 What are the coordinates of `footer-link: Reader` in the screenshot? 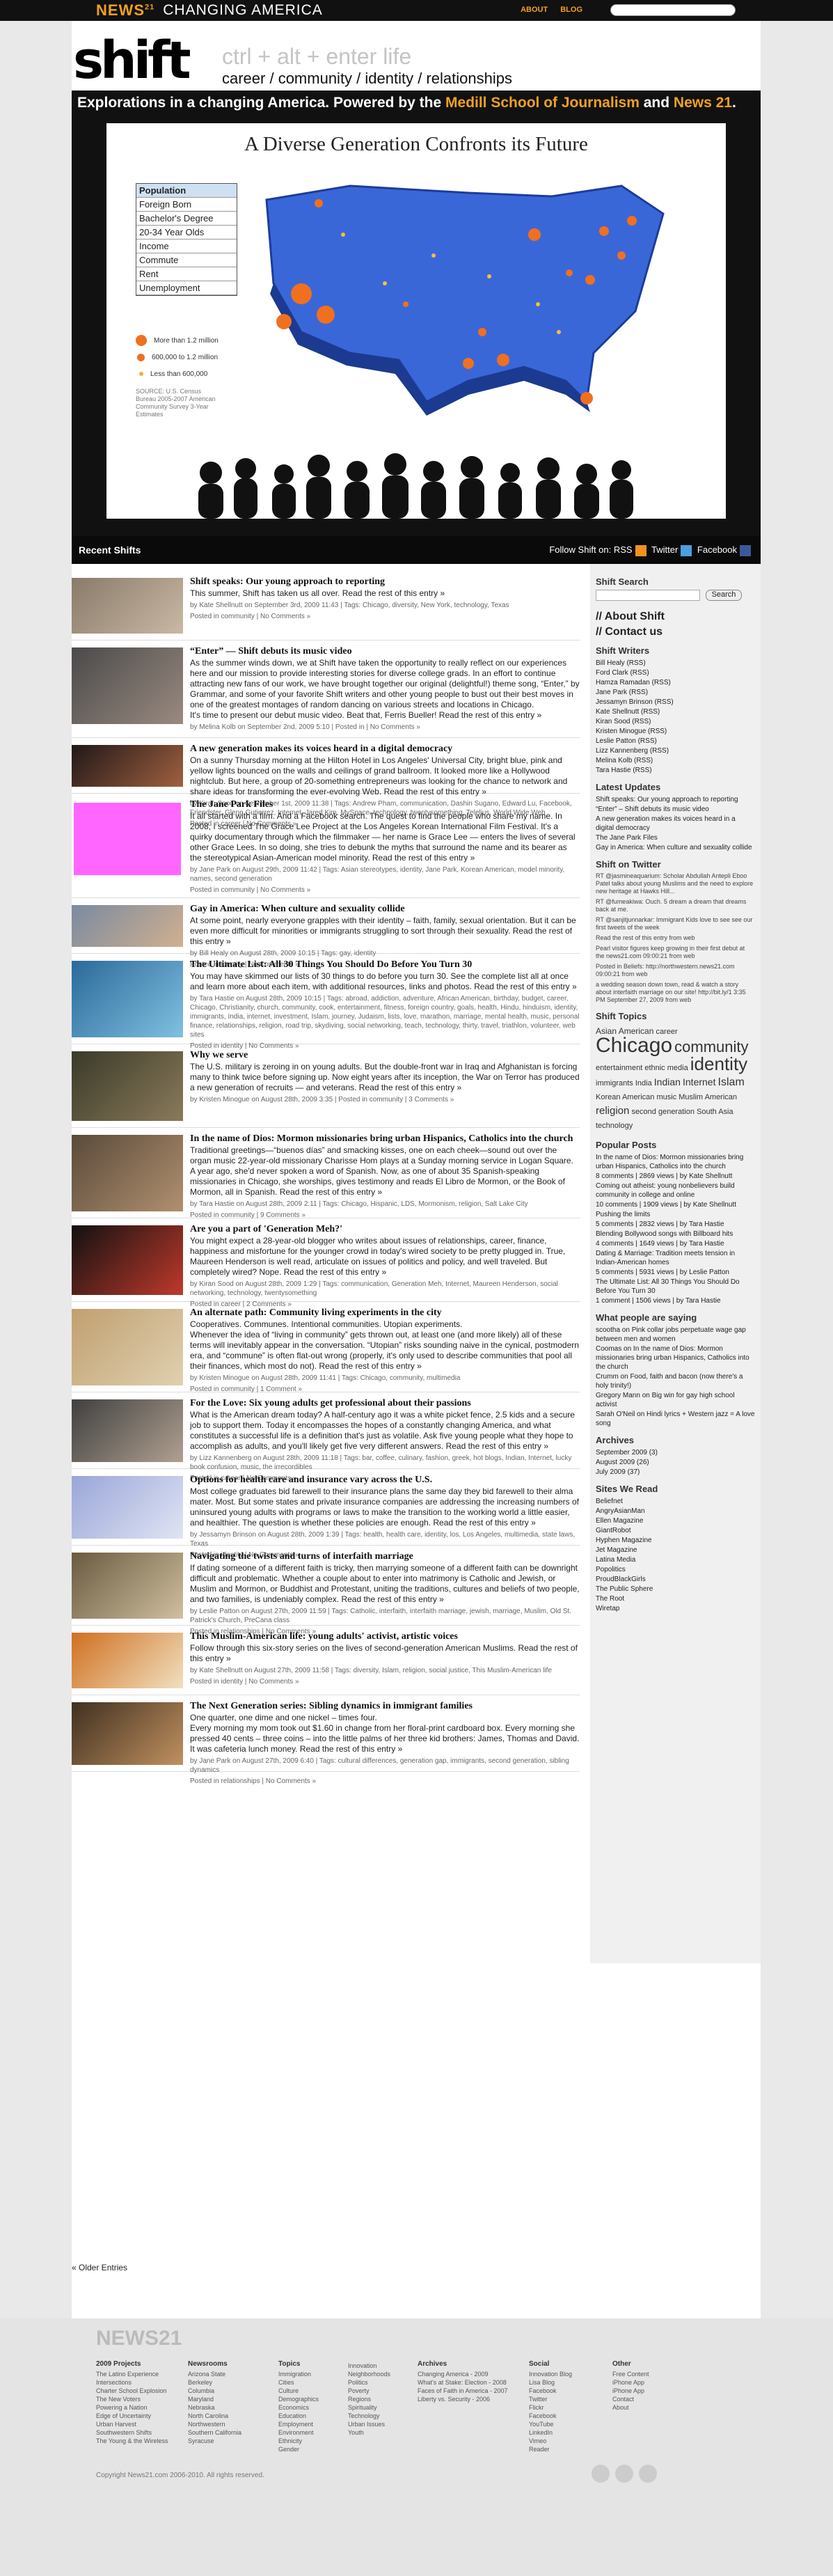 It's located at (550, 2449).